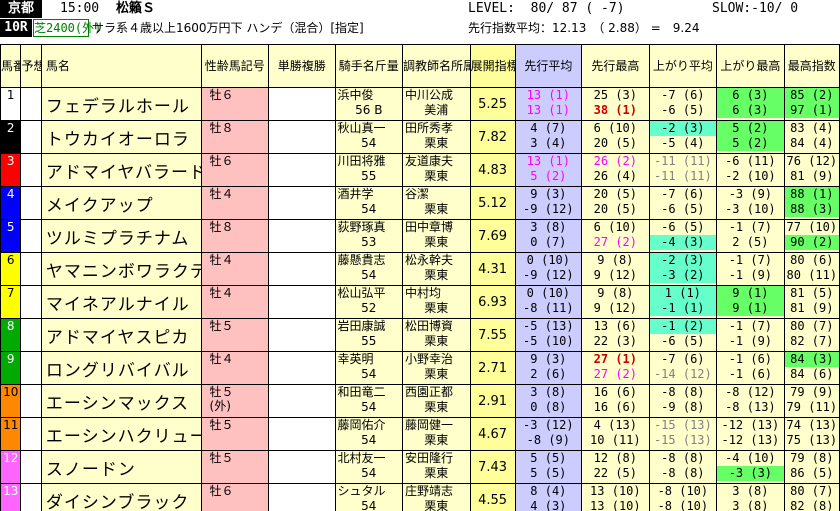 The image size is (840, 511). What do you see at coordinates (121, 236) in the screenshot?
I see `horse-name: ツルミプラチナム` at bounding box center [121, 236].